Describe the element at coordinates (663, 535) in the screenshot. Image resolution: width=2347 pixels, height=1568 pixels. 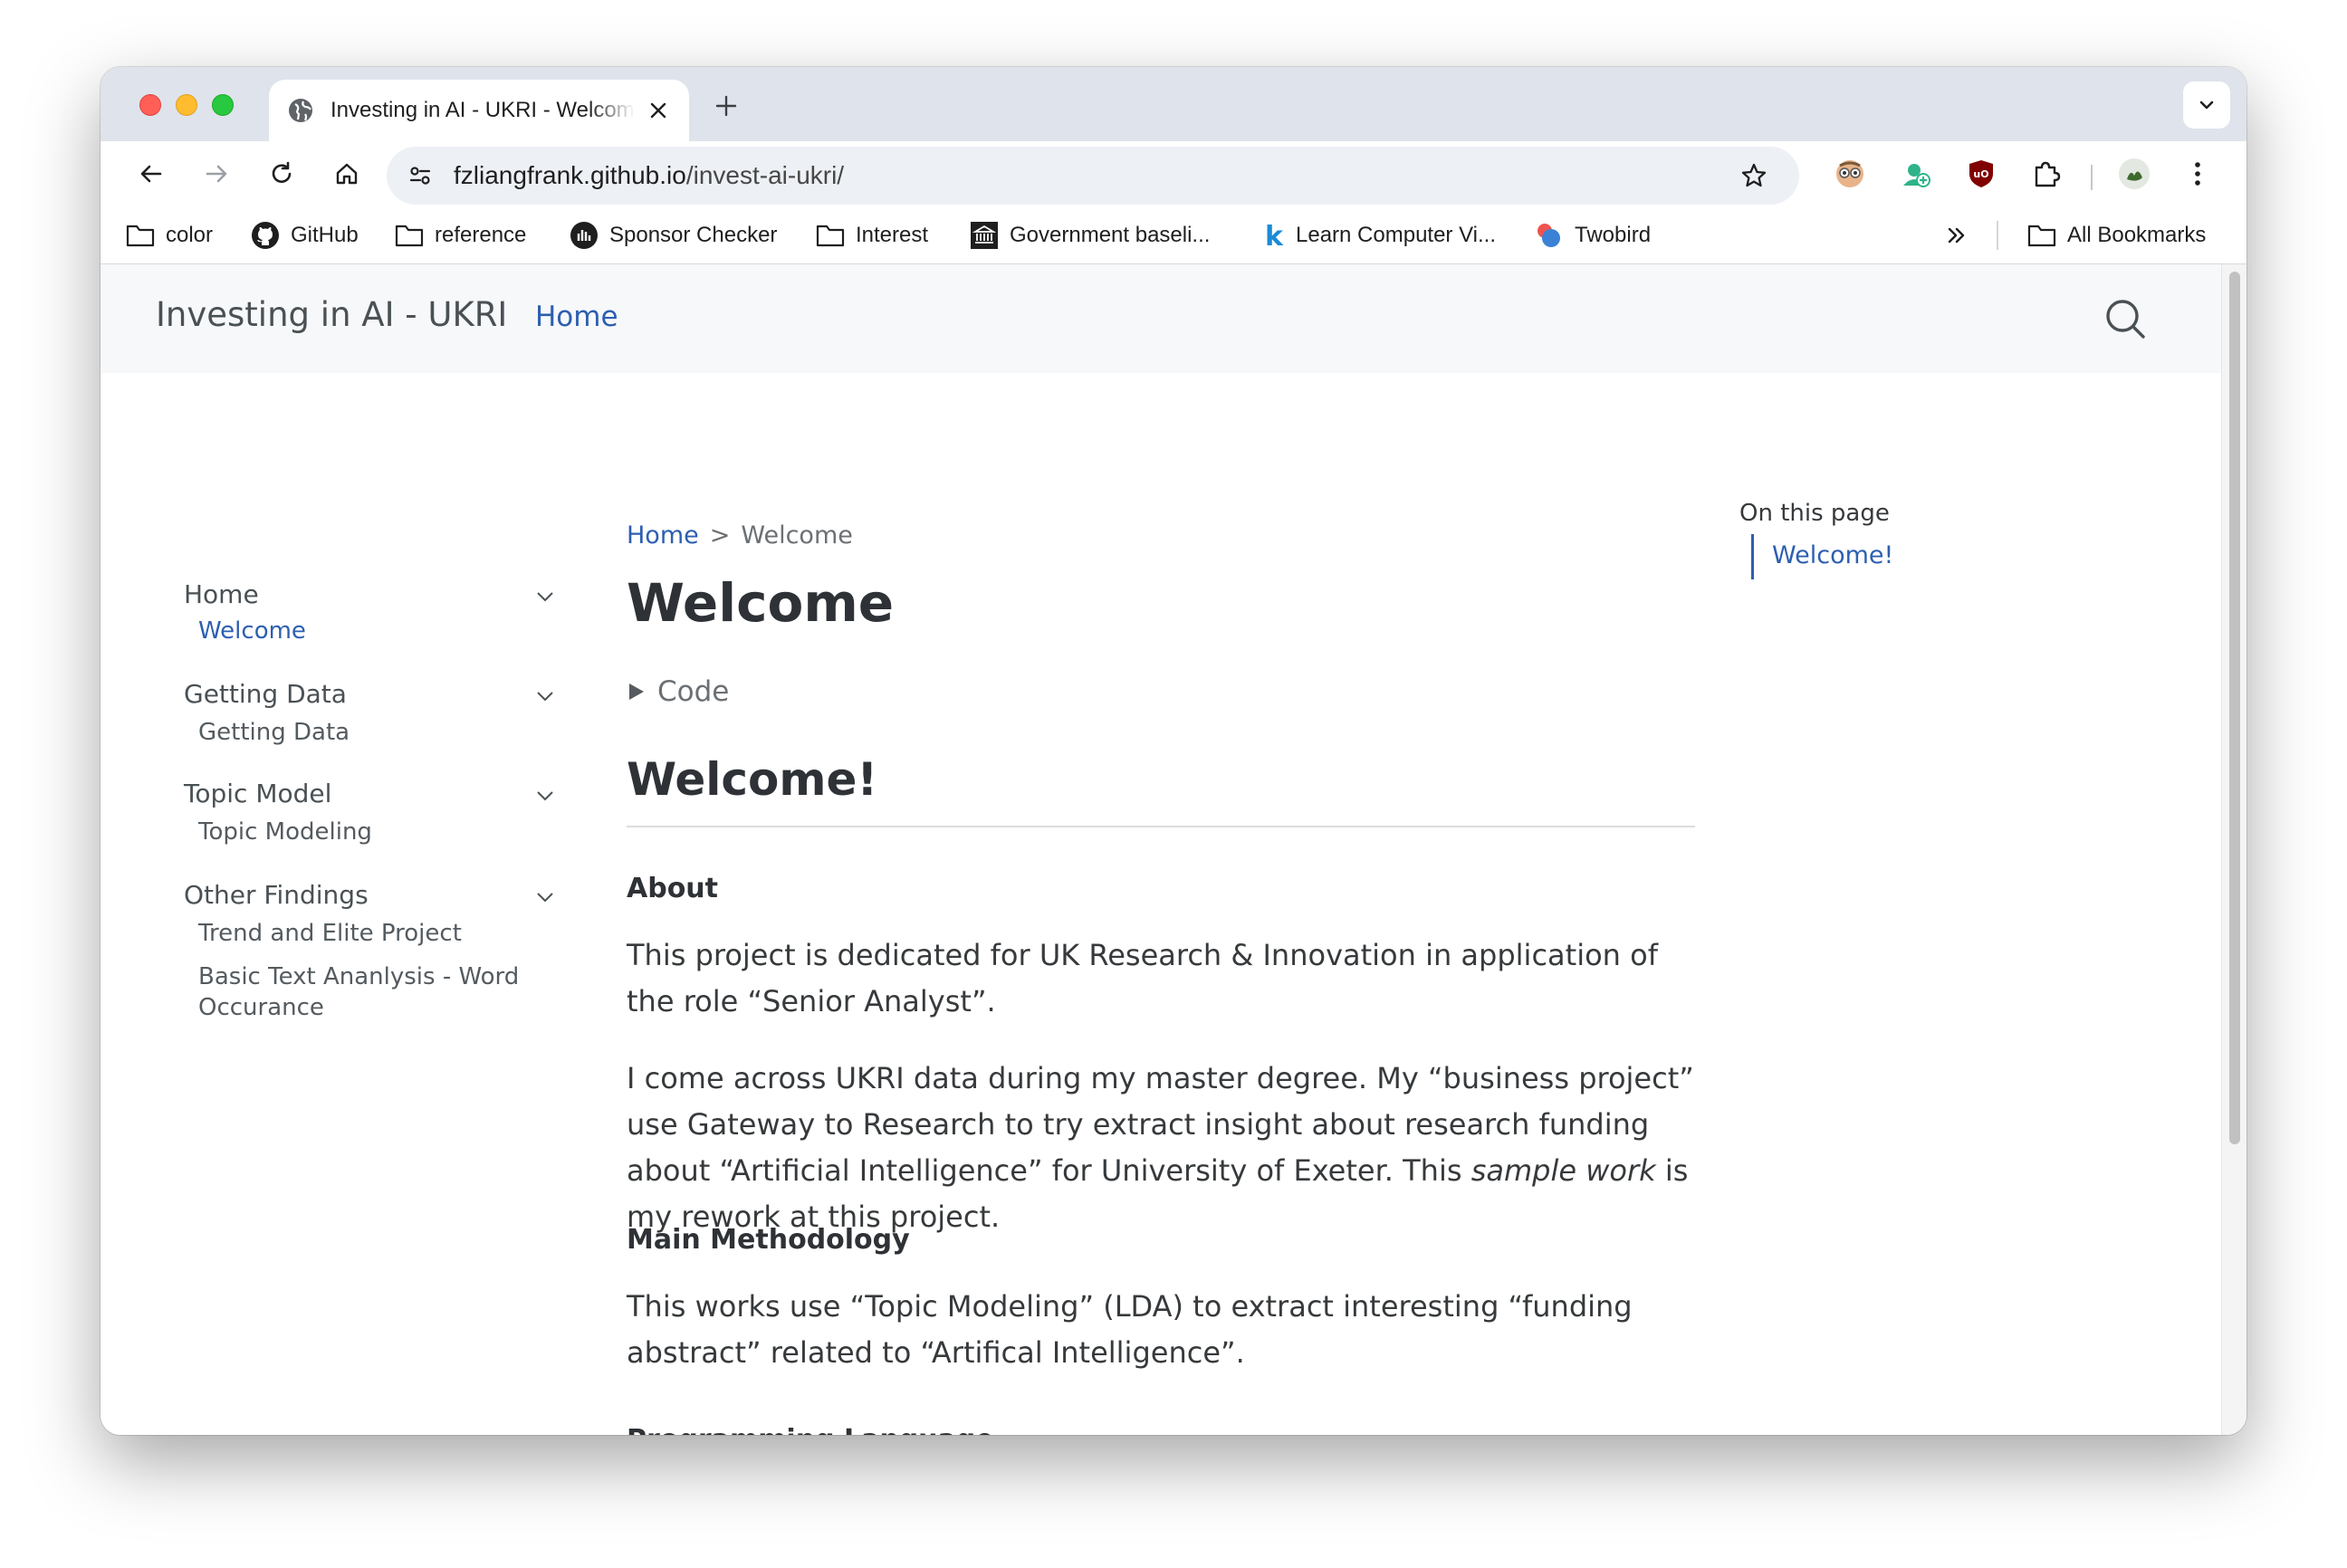
I see `breadcrumb-home-link: Home` at that location.